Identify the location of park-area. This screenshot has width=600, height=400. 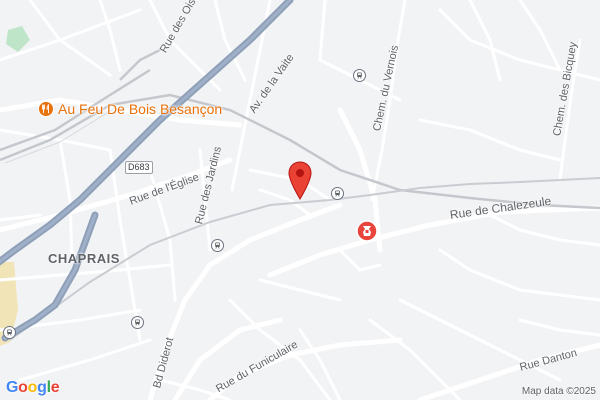
(18, 39).